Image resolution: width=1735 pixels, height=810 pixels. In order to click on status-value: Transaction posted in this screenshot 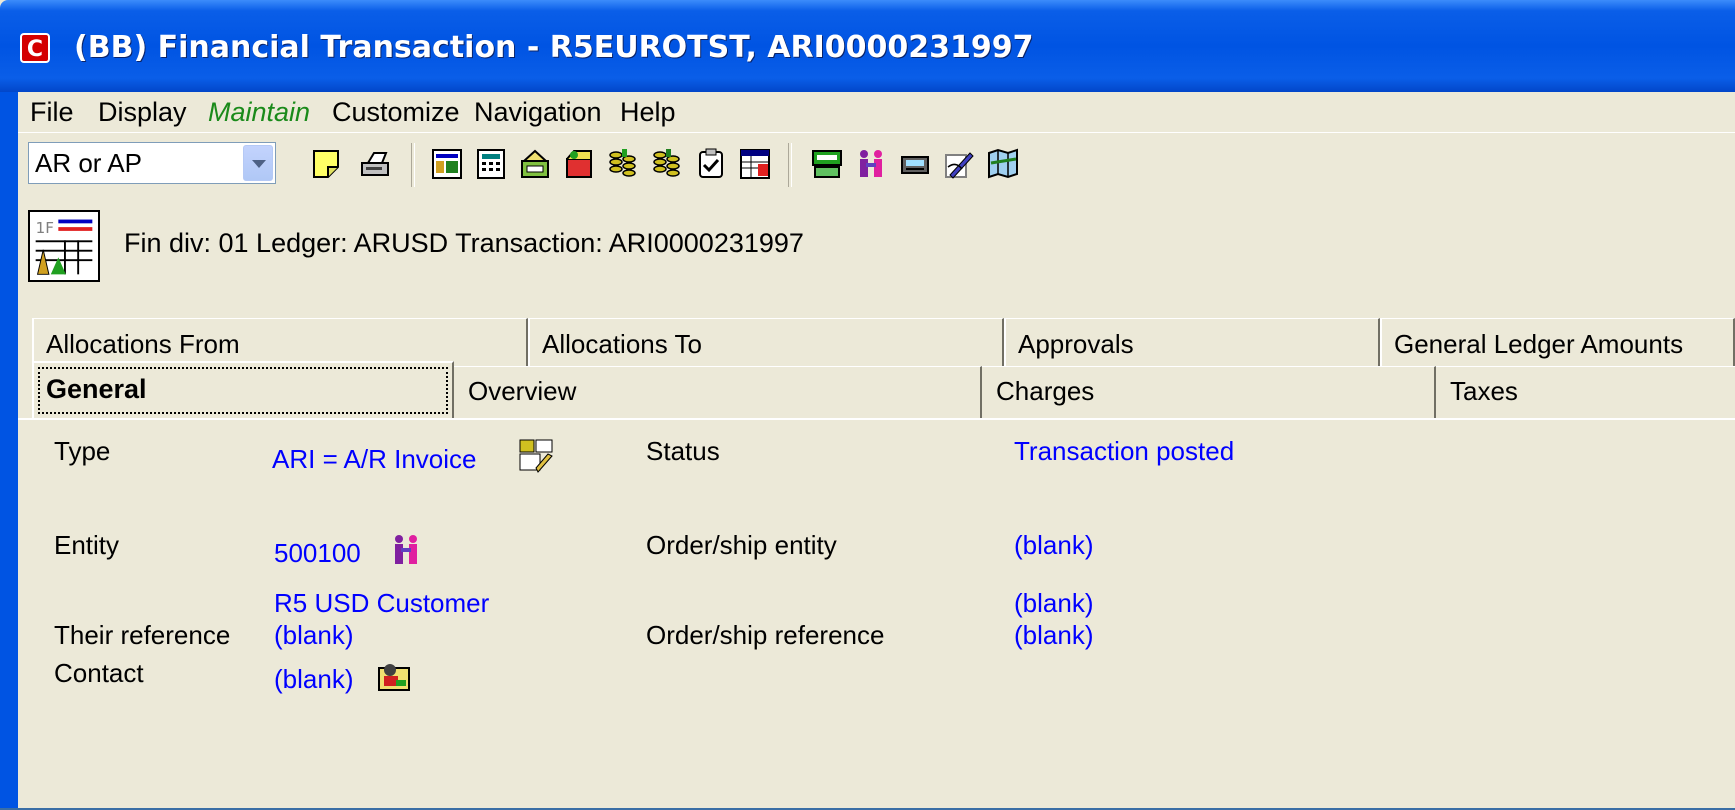, I will do `click(1124, 451)`.